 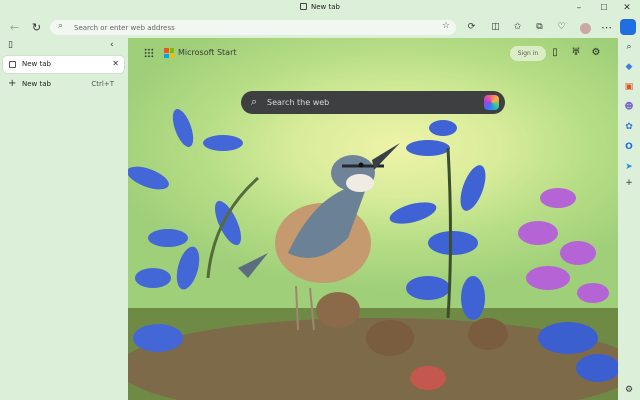 I want to click on collections-icon: ⧉, so click(x=539, y=27).